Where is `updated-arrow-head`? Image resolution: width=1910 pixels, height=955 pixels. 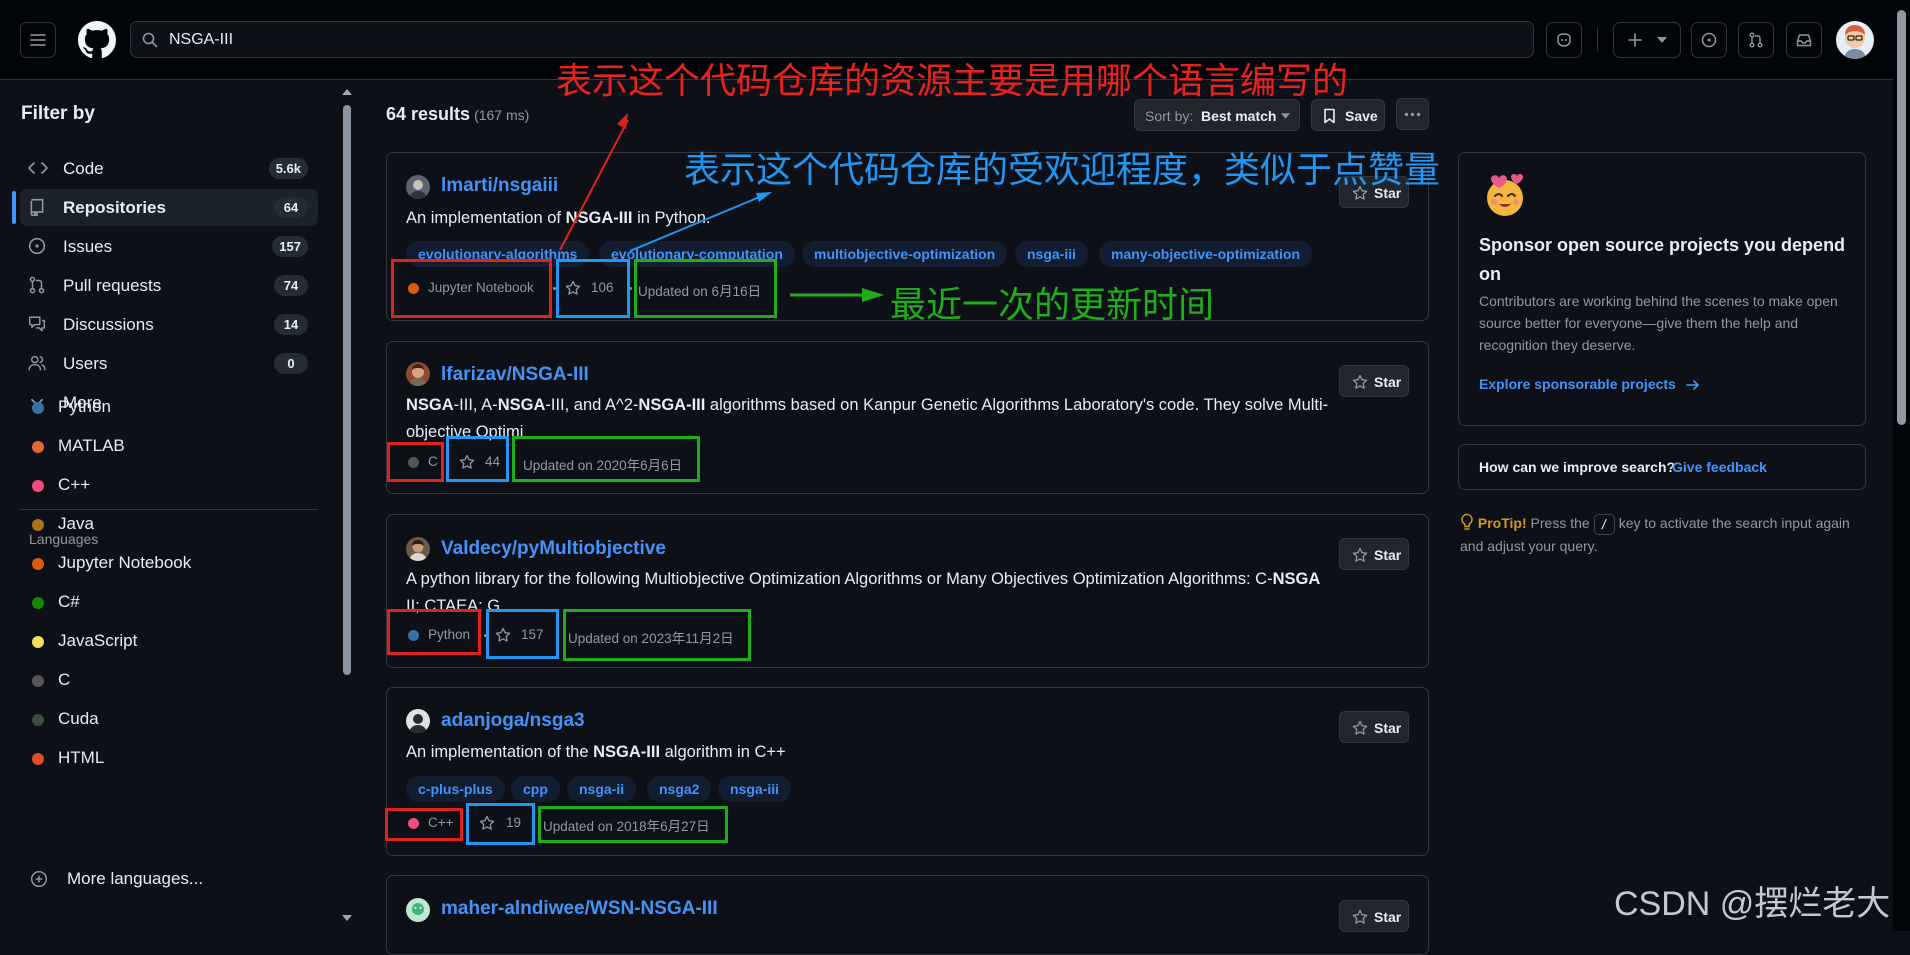 updated-arrow-head is located at coordinates (873, 295).